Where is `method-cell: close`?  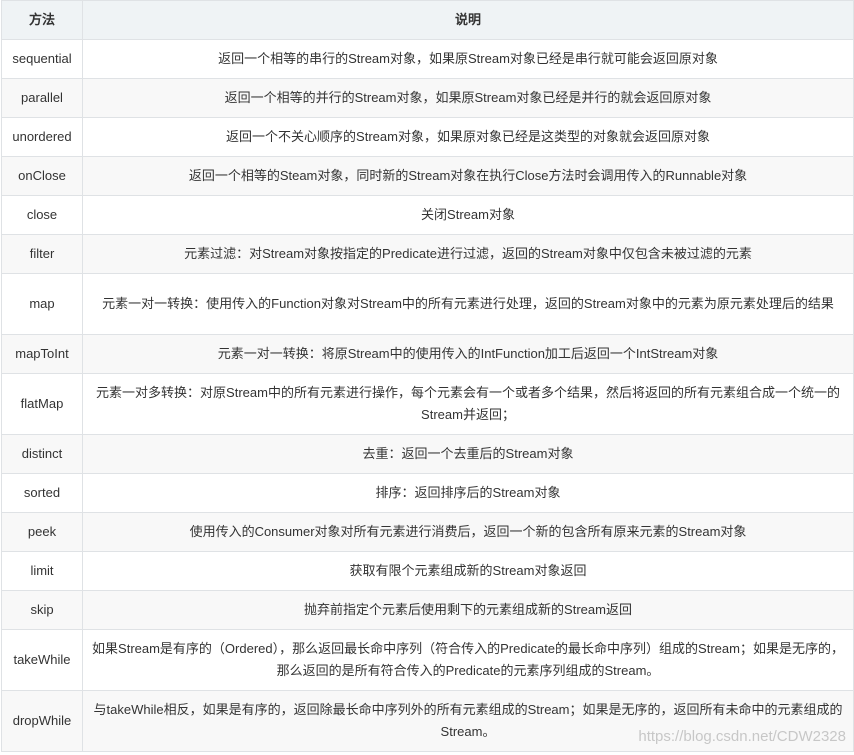 method-cell: close is located at coordinates (42, 215).